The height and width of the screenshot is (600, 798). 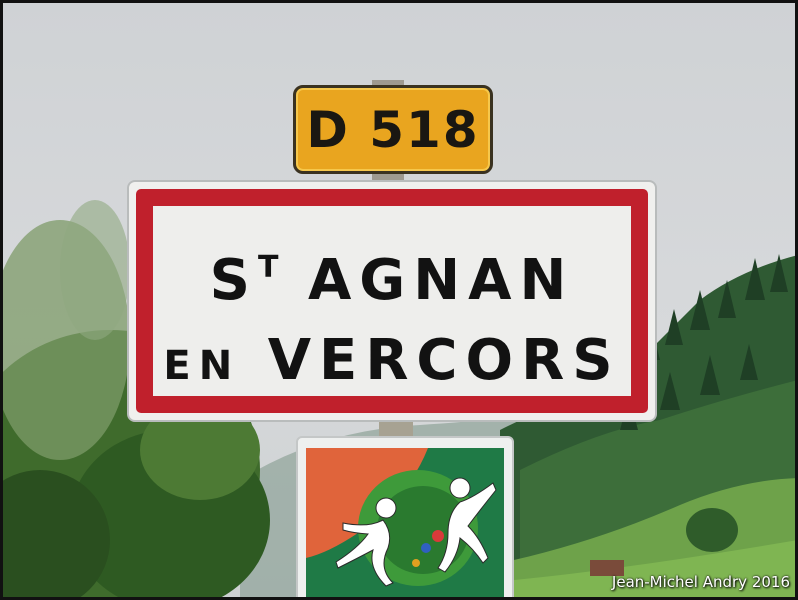 What do you see at coordinates (405, 524) in the screenshot?
I see `park-logo` at bounding box center [405, 524].